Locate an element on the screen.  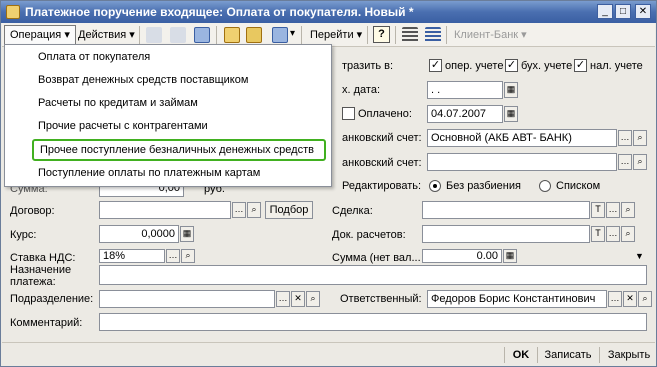
settings-list-icon is located at coordinates (433, 35).